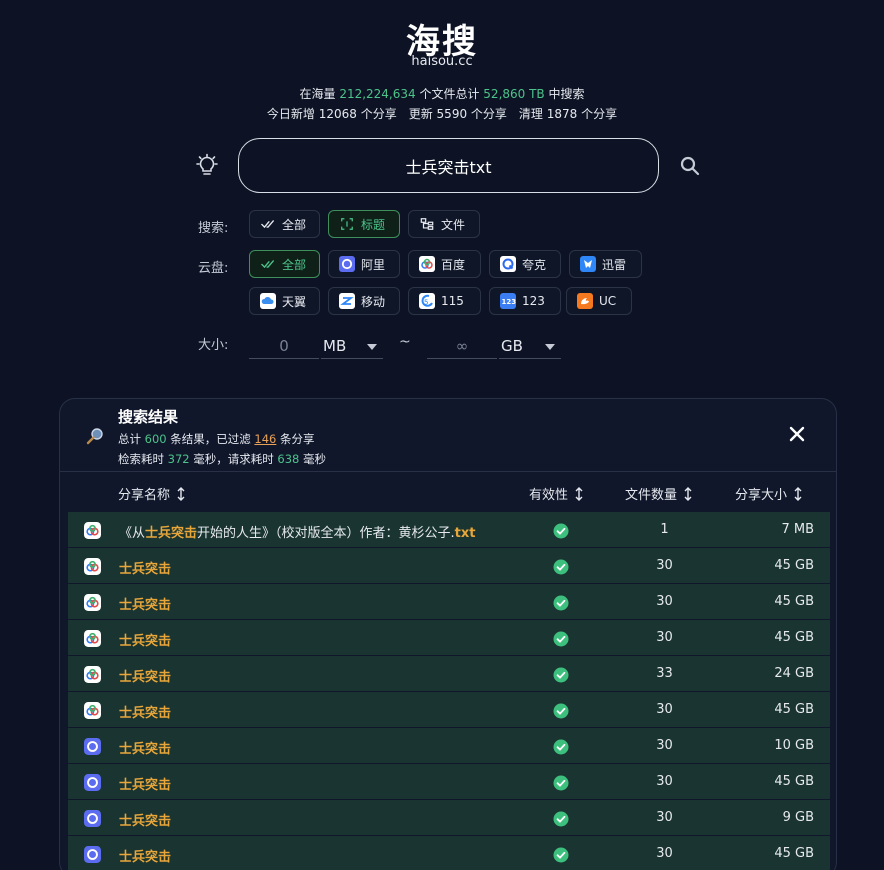  Describe the element at coordinates (265, 439) in the screenshot. I see `filtered-count-link: 146` at that location.